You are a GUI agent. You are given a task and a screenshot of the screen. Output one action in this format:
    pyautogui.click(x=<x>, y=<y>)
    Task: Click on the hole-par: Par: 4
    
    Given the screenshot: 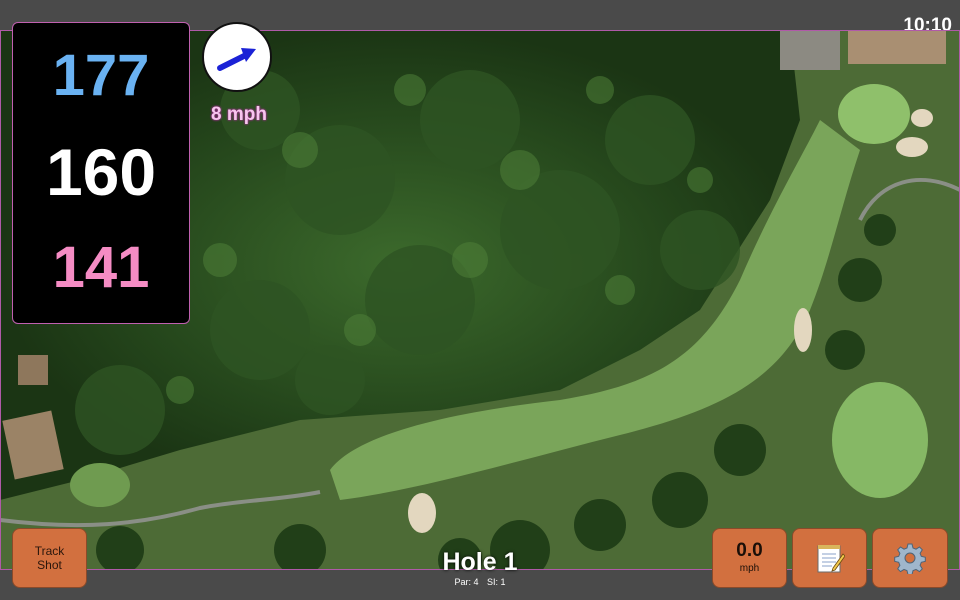 What is the action you would take?
    pyautogui.click(x=466, y=582)
    